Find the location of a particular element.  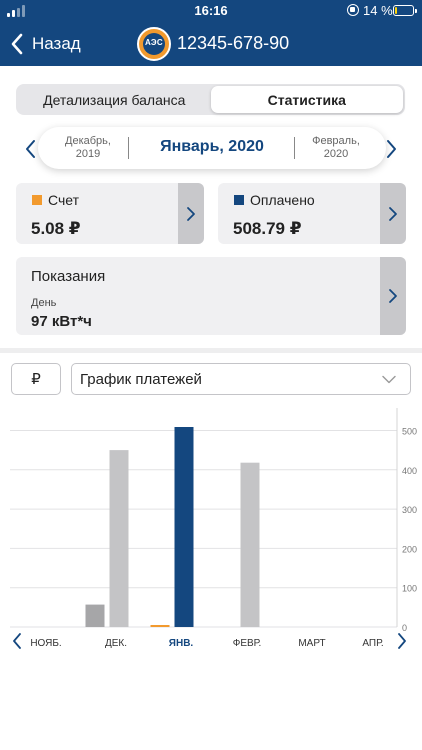

paid-arrow is located at coordinates (393, 213).